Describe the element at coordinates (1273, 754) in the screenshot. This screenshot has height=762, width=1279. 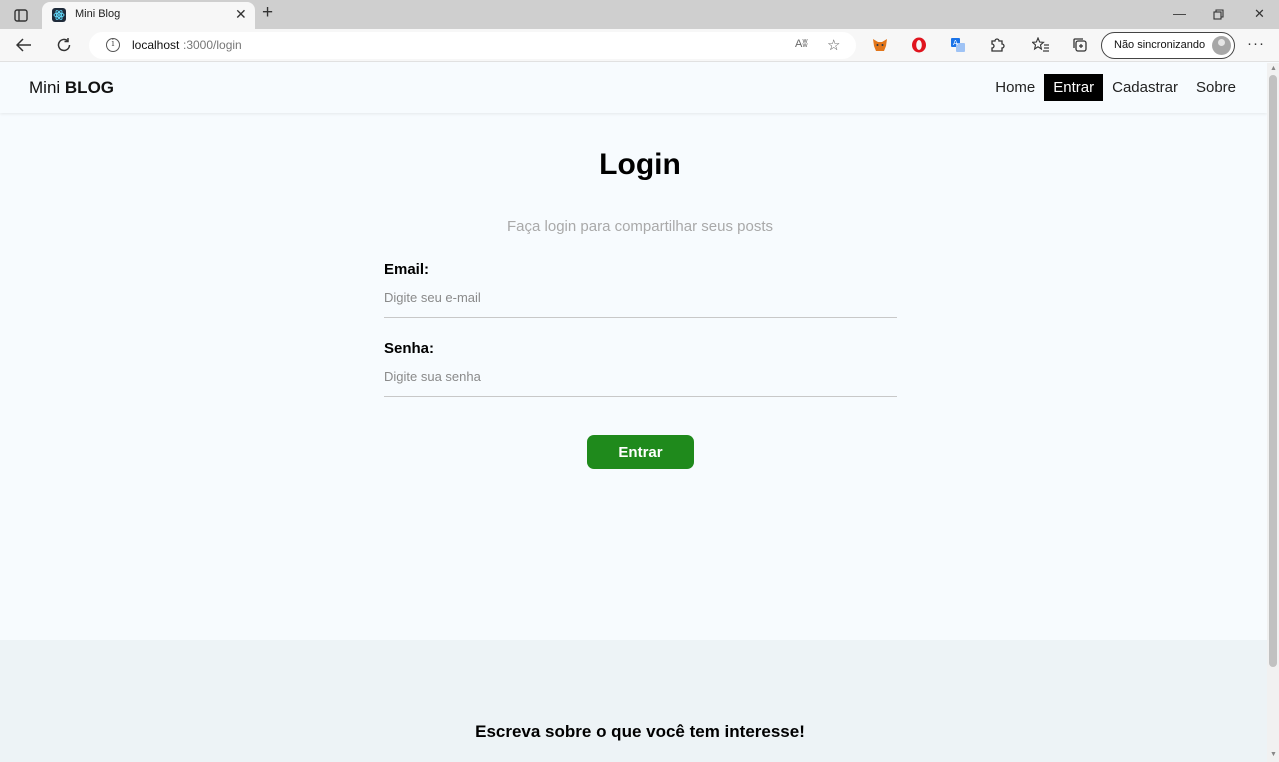
I see `scroll-down-icon: ▼` at that location.